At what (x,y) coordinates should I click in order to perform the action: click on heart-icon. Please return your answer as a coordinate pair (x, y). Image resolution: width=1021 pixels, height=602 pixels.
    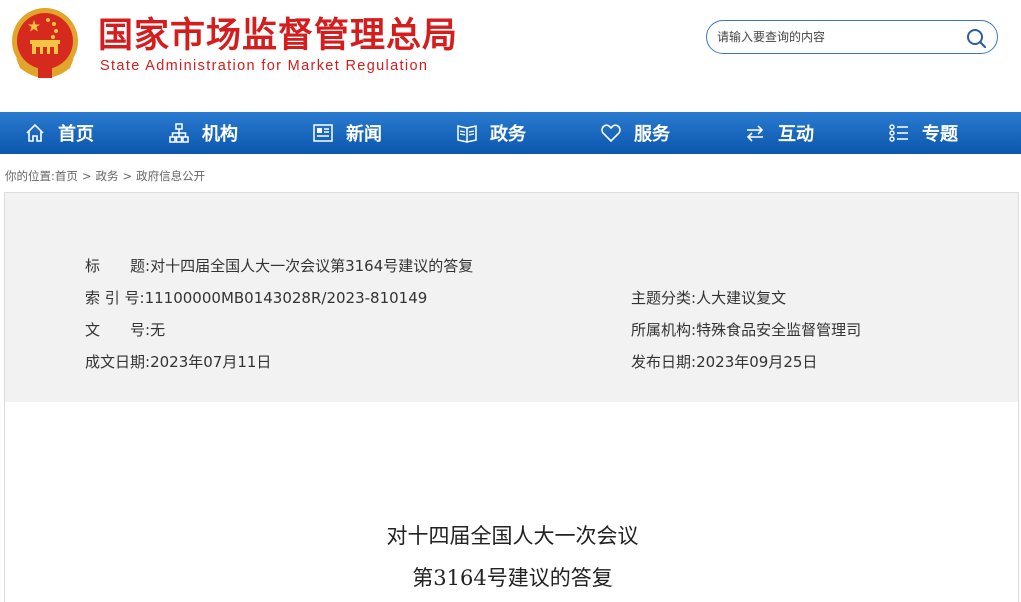
    Looking at the image, I should click on (611, 133).